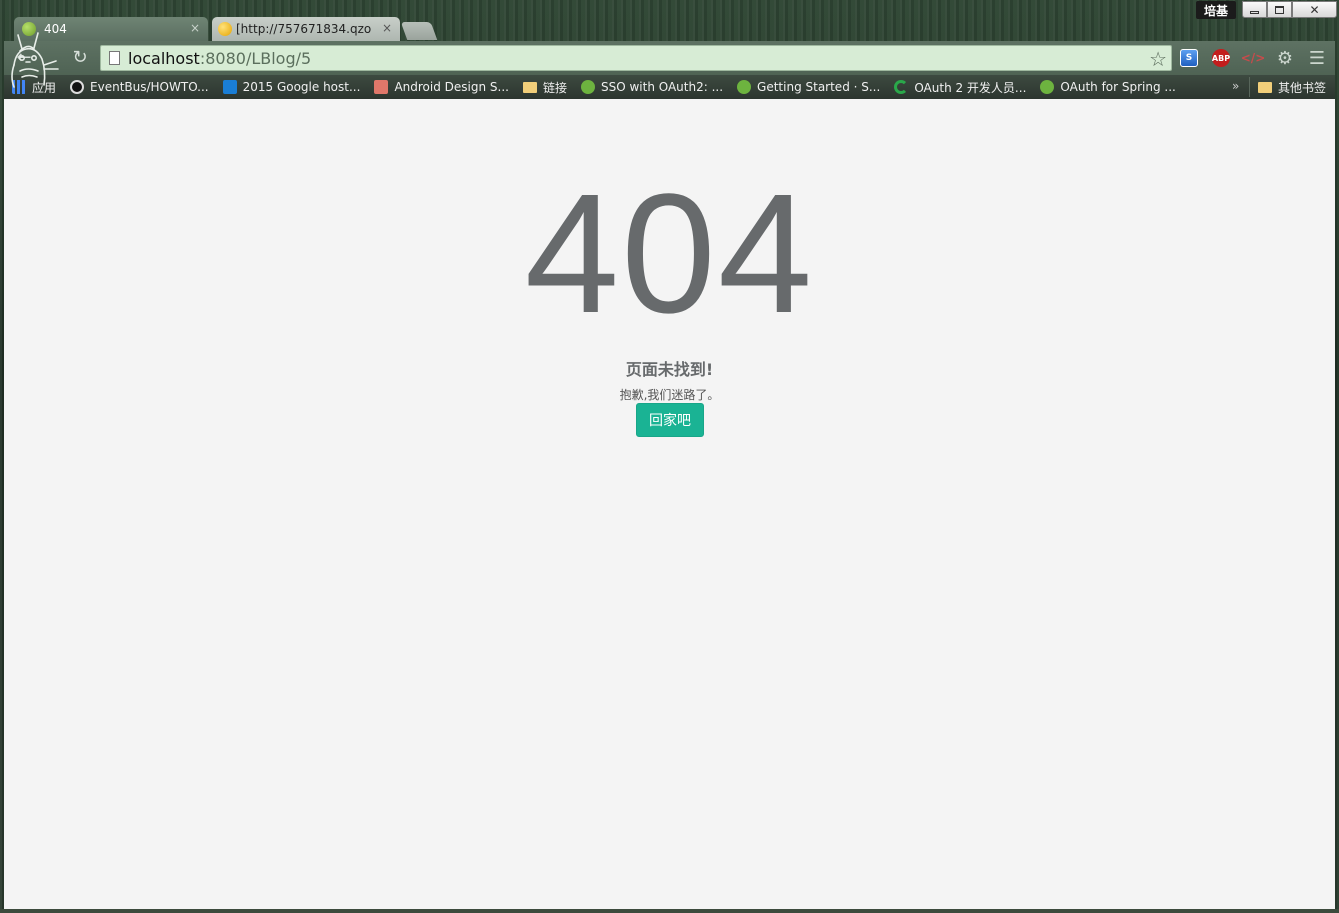  I want to click on close-window-button: ✕, so click(1314, 9).